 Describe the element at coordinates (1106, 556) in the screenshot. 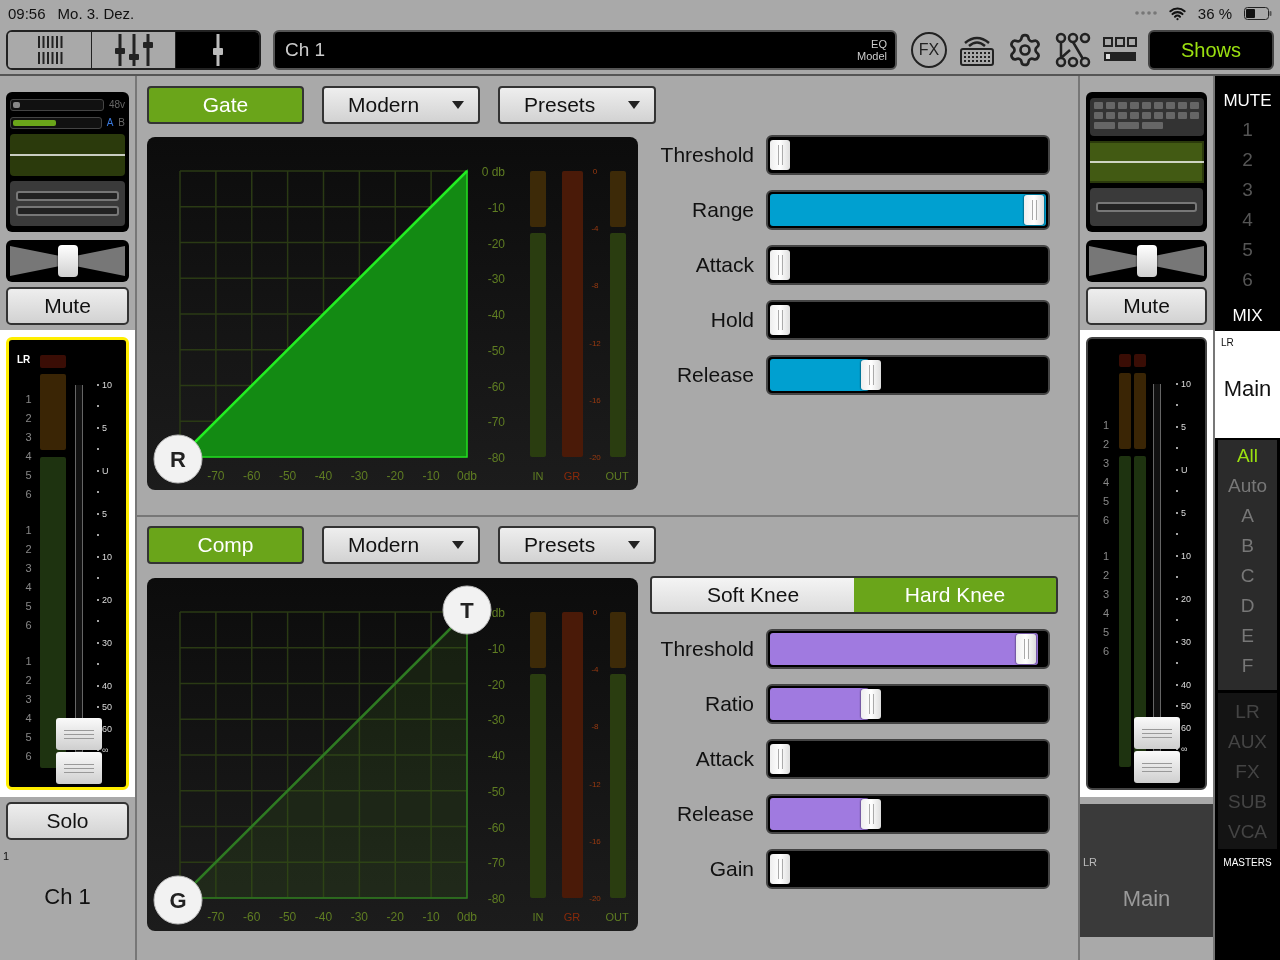

I see `meter-number: 1` at that location.